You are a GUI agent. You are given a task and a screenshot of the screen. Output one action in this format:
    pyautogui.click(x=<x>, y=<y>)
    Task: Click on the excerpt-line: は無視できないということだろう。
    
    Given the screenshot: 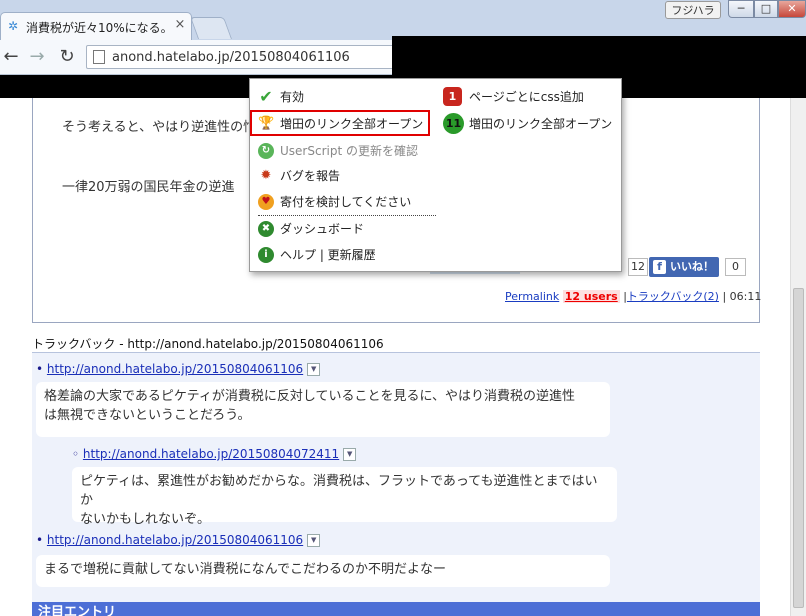 What is the action you would take?
    pyautogui.click(x=147, y=415)
    